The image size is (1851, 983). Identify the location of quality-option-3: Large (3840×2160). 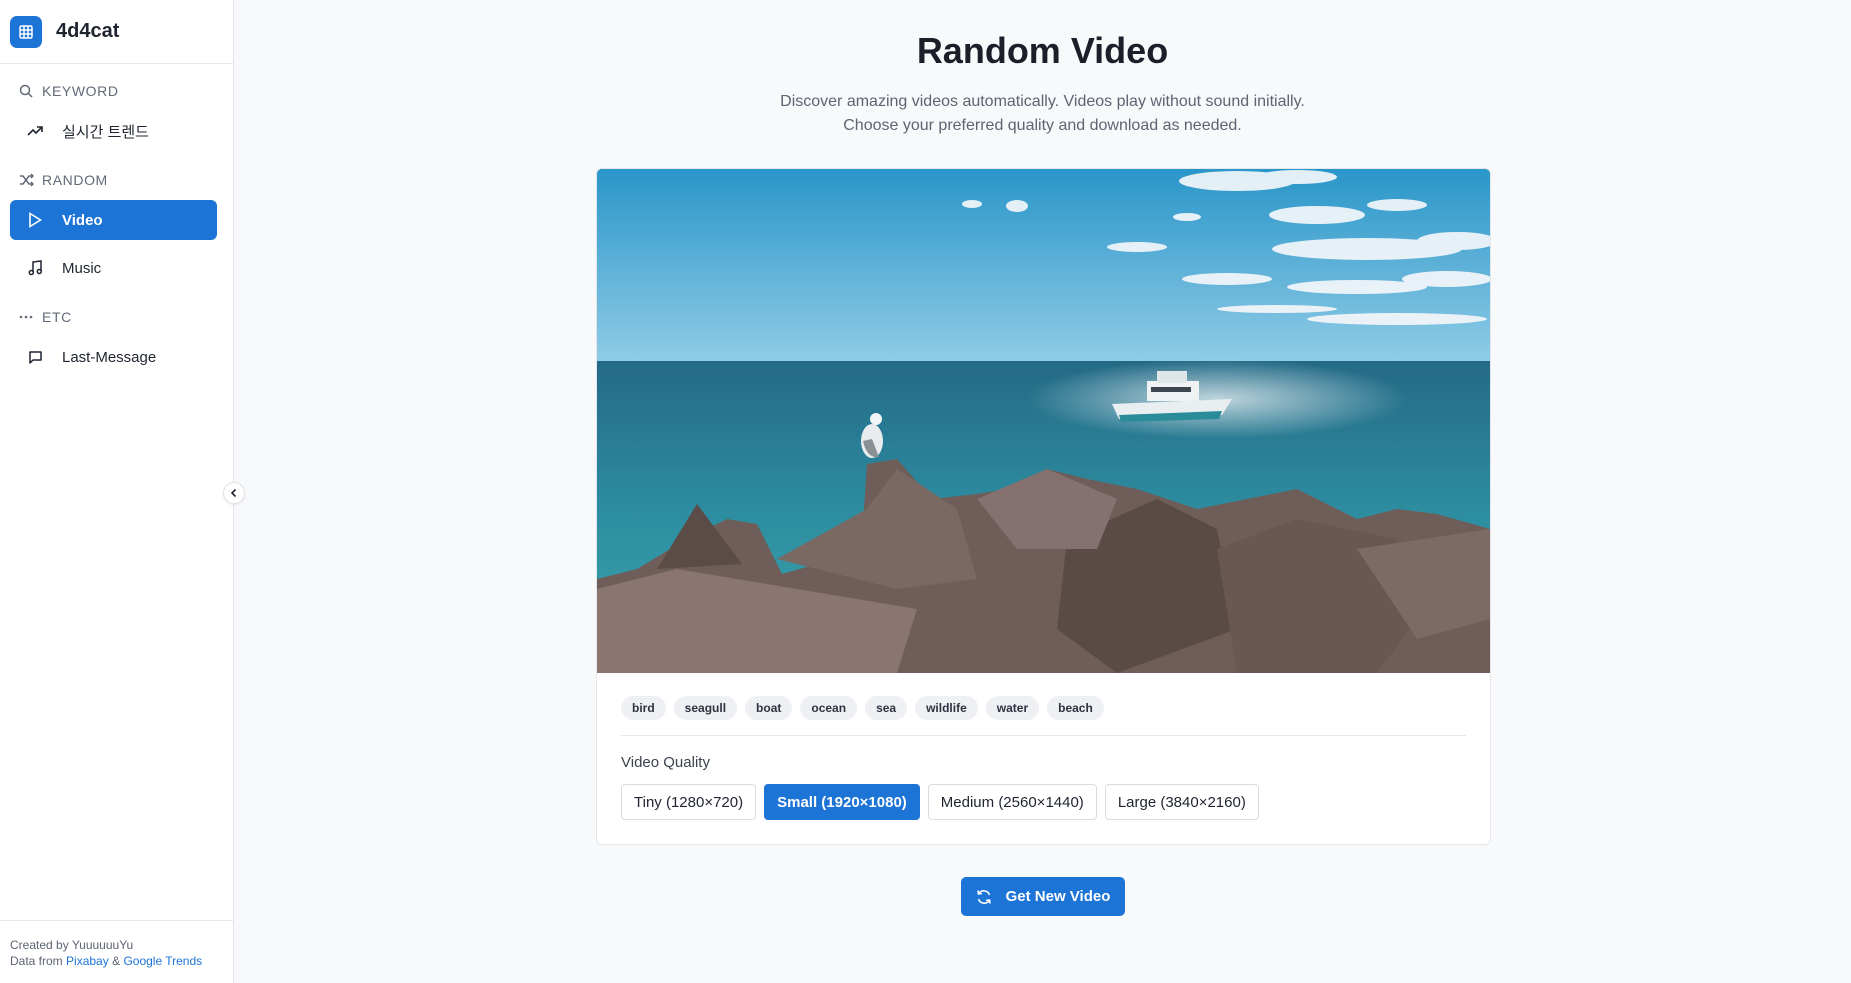
(1181, 802).